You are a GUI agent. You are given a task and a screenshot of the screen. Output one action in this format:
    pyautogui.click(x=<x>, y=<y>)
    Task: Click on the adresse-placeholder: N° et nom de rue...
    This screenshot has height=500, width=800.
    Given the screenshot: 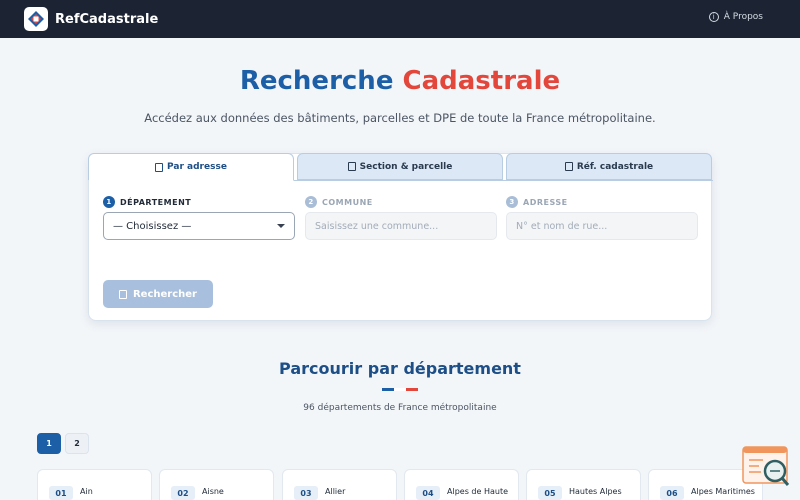 What is the action you would take?
    pyautogui.click(x=562, y=226)
    